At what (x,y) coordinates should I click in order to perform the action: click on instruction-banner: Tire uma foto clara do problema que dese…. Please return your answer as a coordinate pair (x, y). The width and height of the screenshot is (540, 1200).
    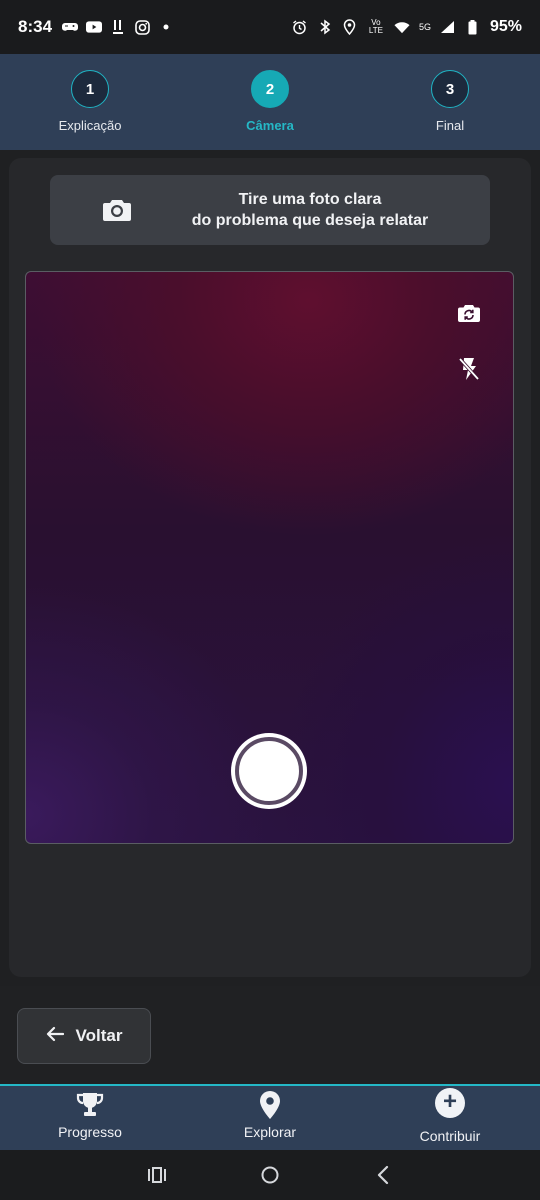
    Looking at the image, I should click on (270, 210).